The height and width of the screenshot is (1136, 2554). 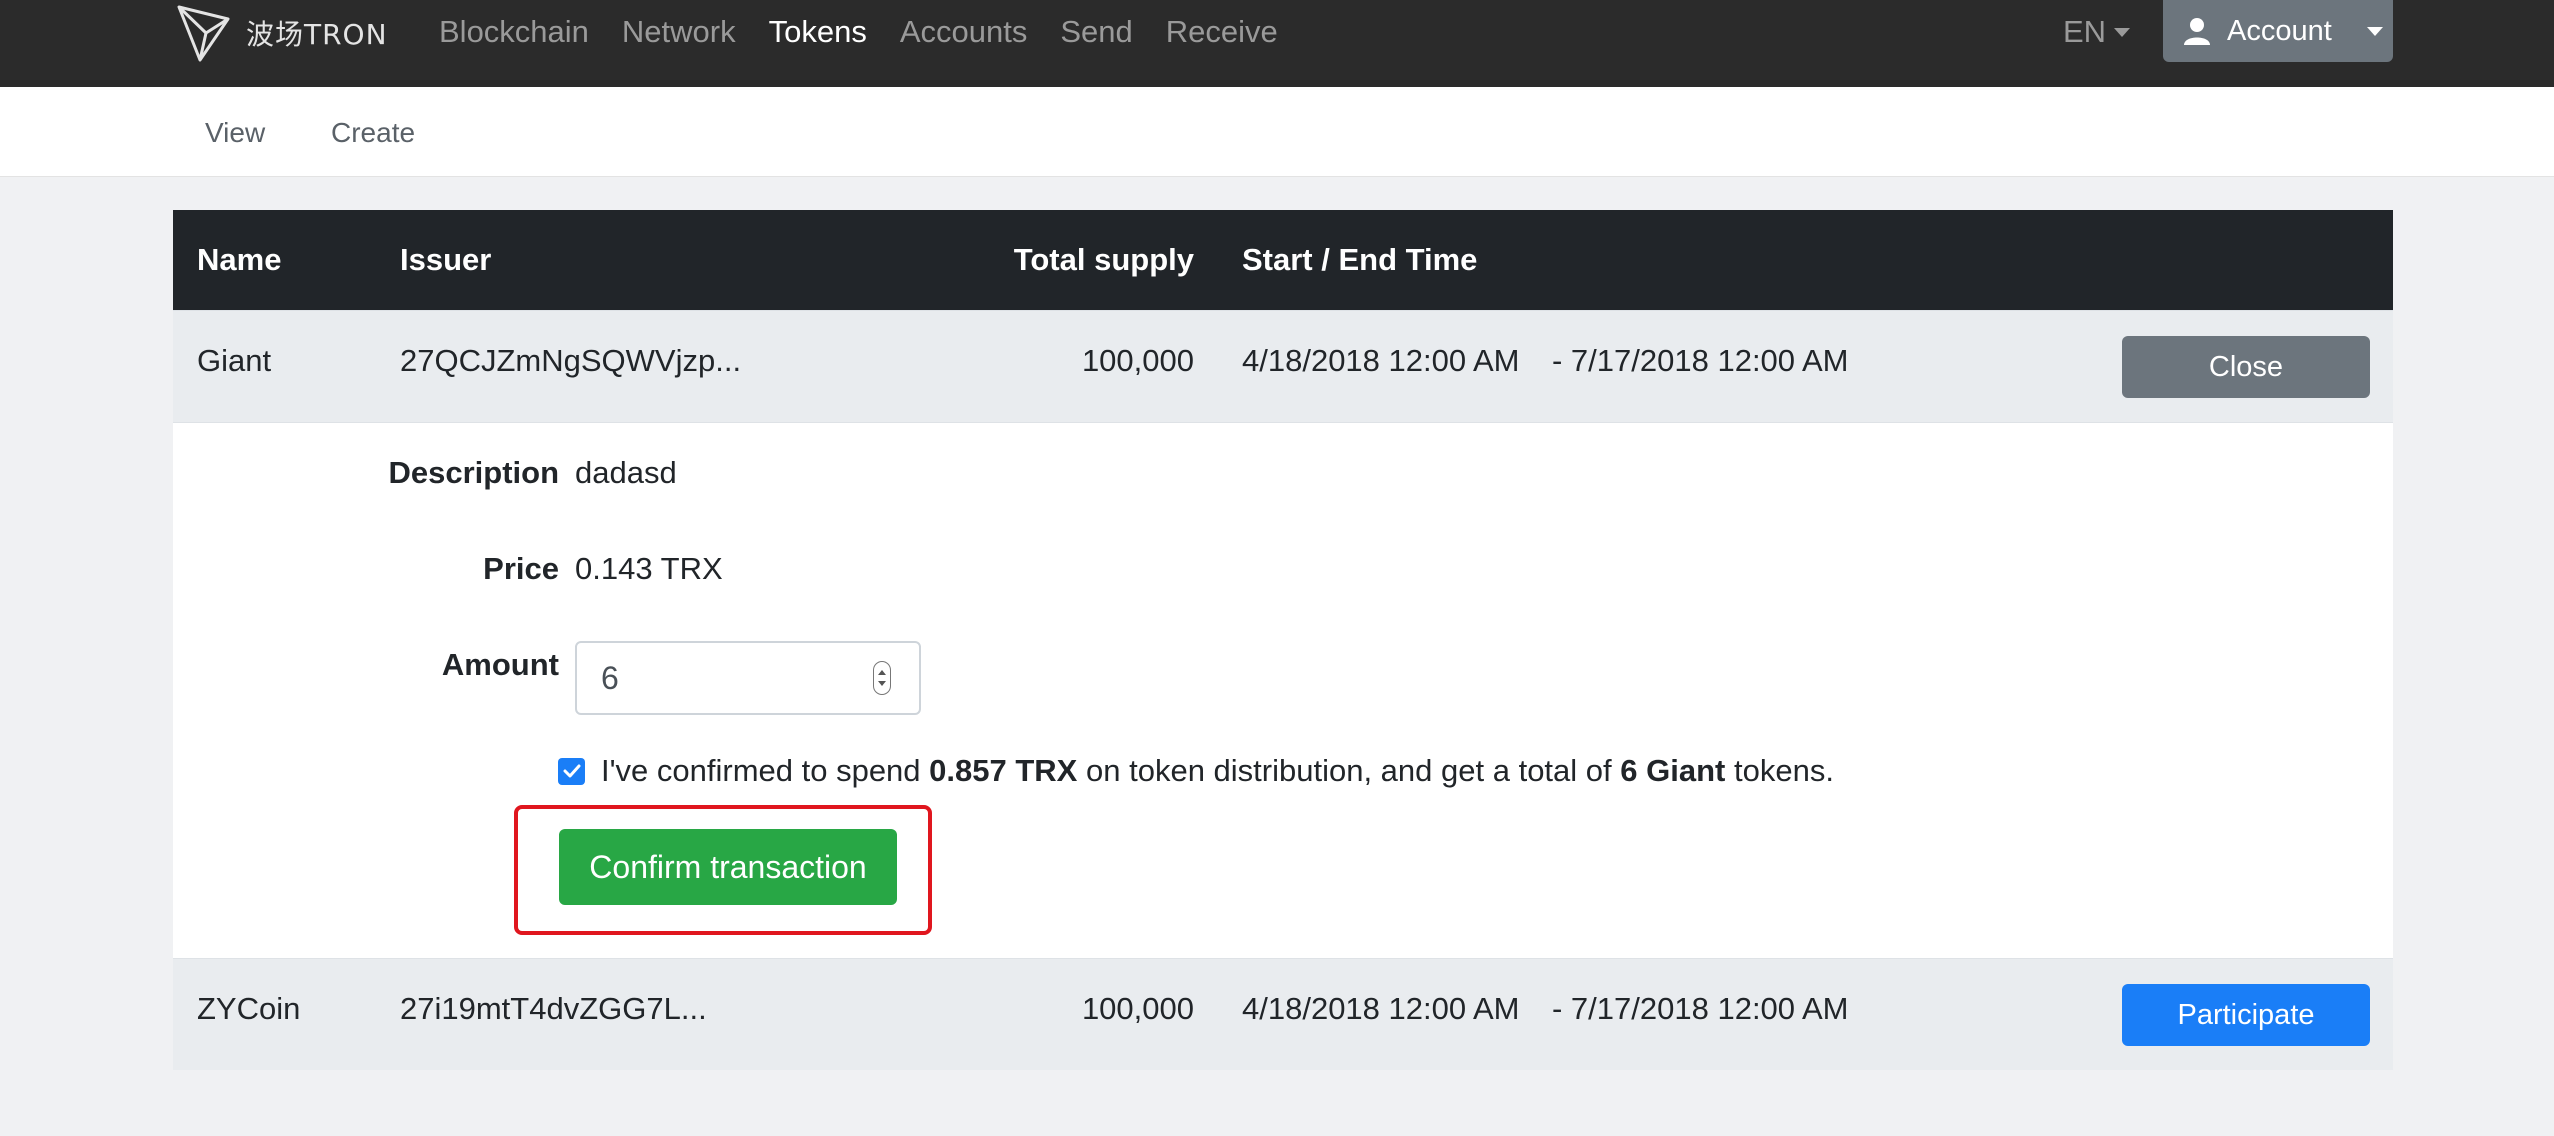 I want to click on close-button: Close, so click(x=2246, y=367).